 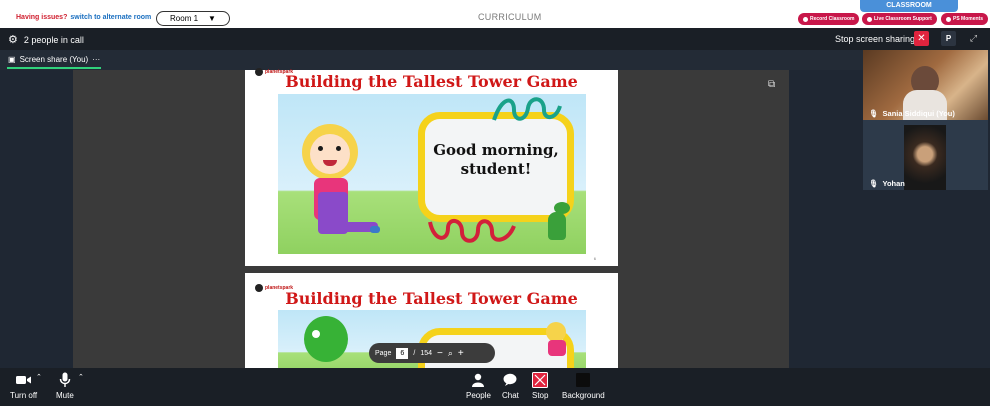 What do you see at coordinates (461, 353) in the screenshot?
I see `zoom-in-icon: +` at bounding box center [461, 353].